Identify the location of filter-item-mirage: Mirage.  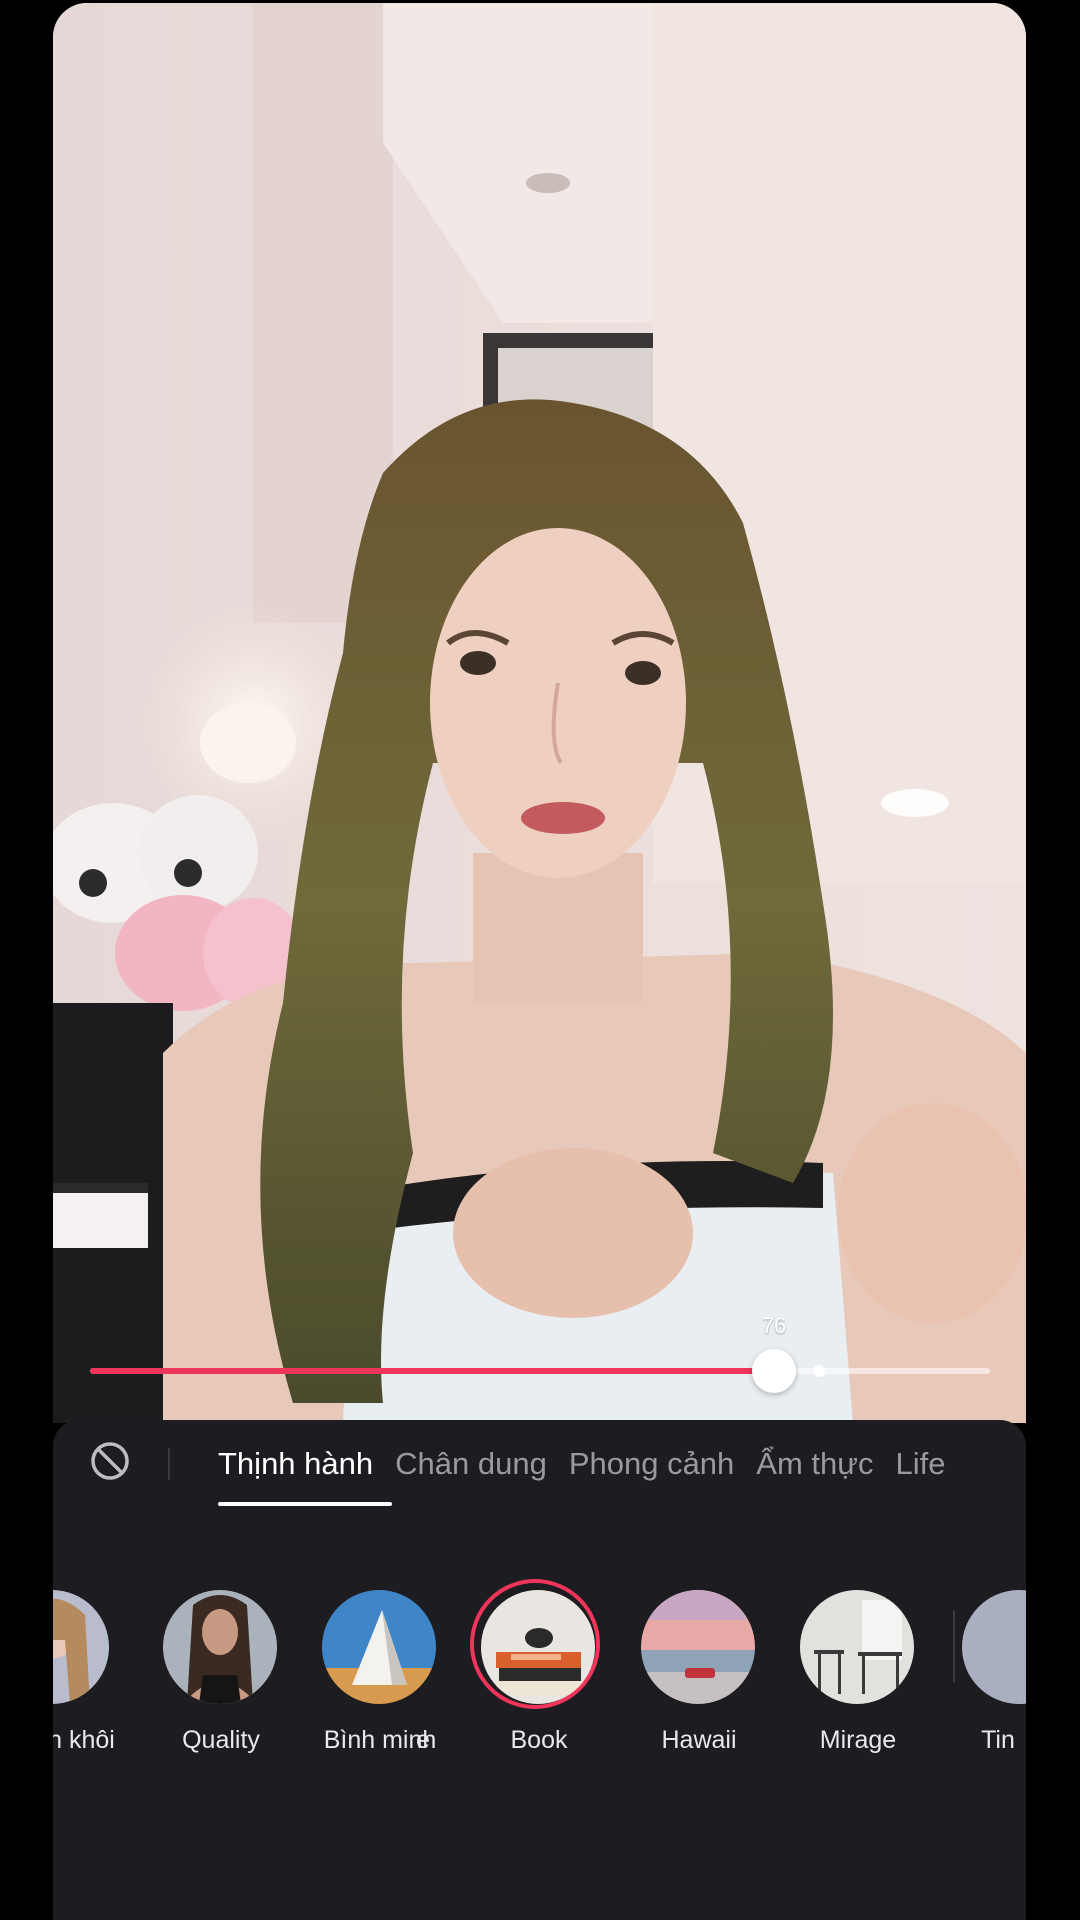
(858, 1672).